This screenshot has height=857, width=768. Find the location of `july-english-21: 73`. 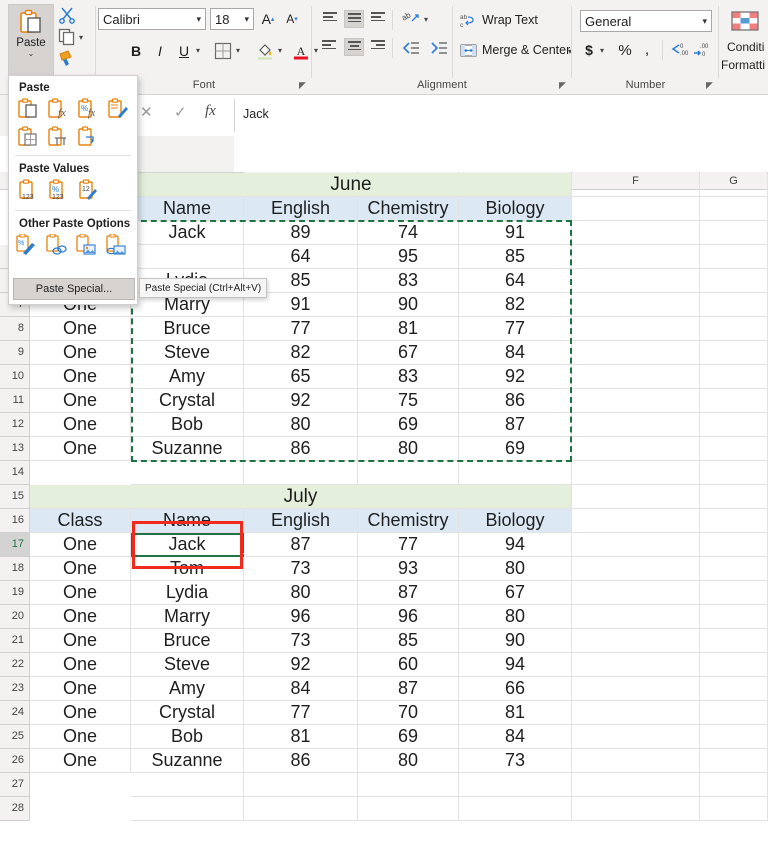

july-english-21: 73 is located at coordinates (301, 641).